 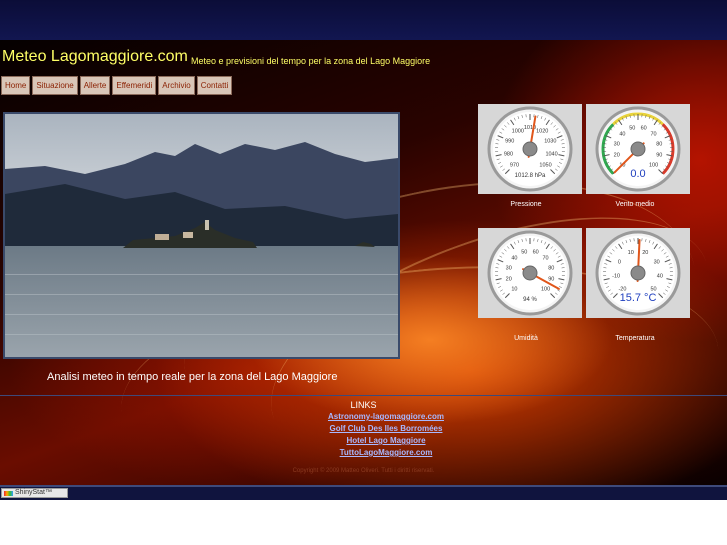 I want to click on nav-effemeridi: Effemeridi, so click(x=134, y=85).